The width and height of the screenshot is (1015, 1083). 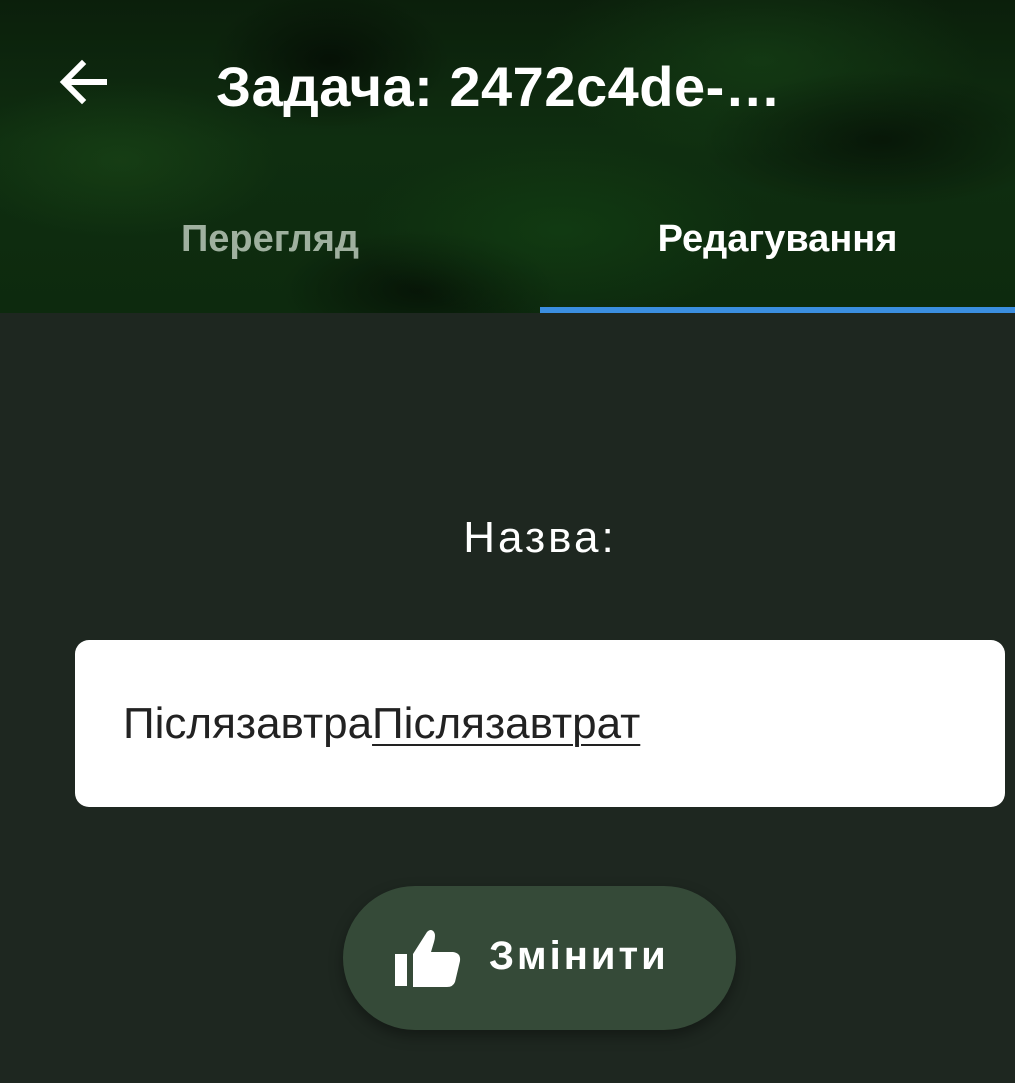 What do you see at coordinates (540, 537) in the screenshot?
I see `name-field-label: Назва:` at bounding box center [540, 537].